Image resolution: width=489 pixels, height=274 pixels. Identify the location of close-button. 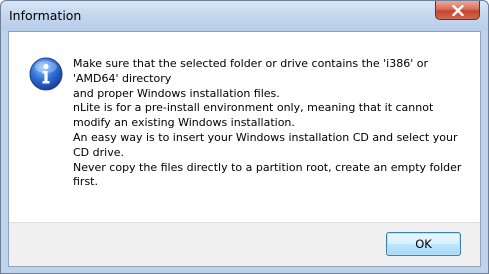
(457, 10).